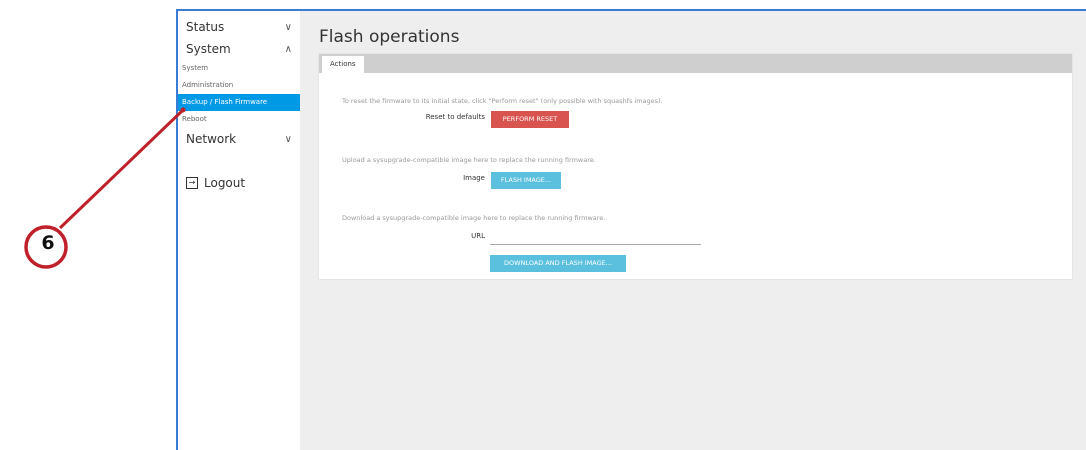 The height and width of the screenshot is (450, 1086). What do you see at coordinates (121, 169) in the screenshot?
I see `annotation-pointer-line` at bounding box center [121, 169].